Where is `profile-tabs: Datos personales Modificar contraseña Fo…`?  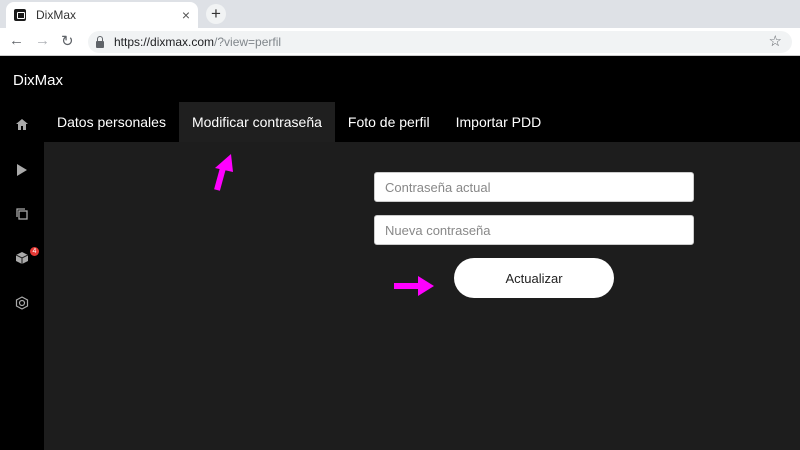 profile-tabs: Datos personales Modificar contraseña Fo… is located at coordinates (422, 122).